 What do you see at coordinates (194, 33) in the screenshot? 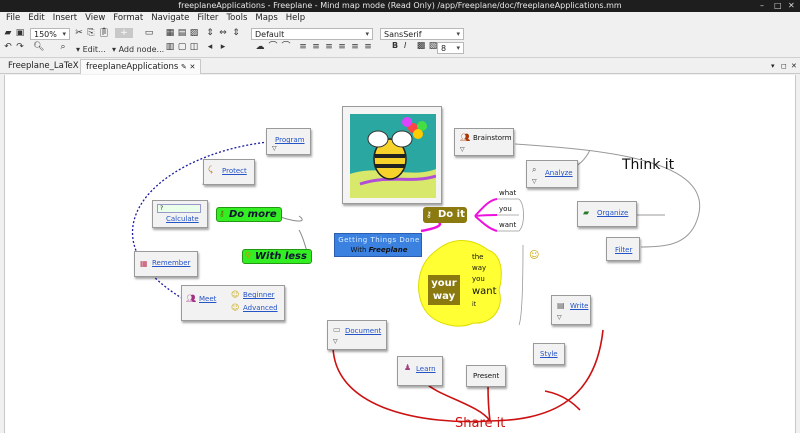
I see `style-icon: ▨` at bounding box center [194, 33].